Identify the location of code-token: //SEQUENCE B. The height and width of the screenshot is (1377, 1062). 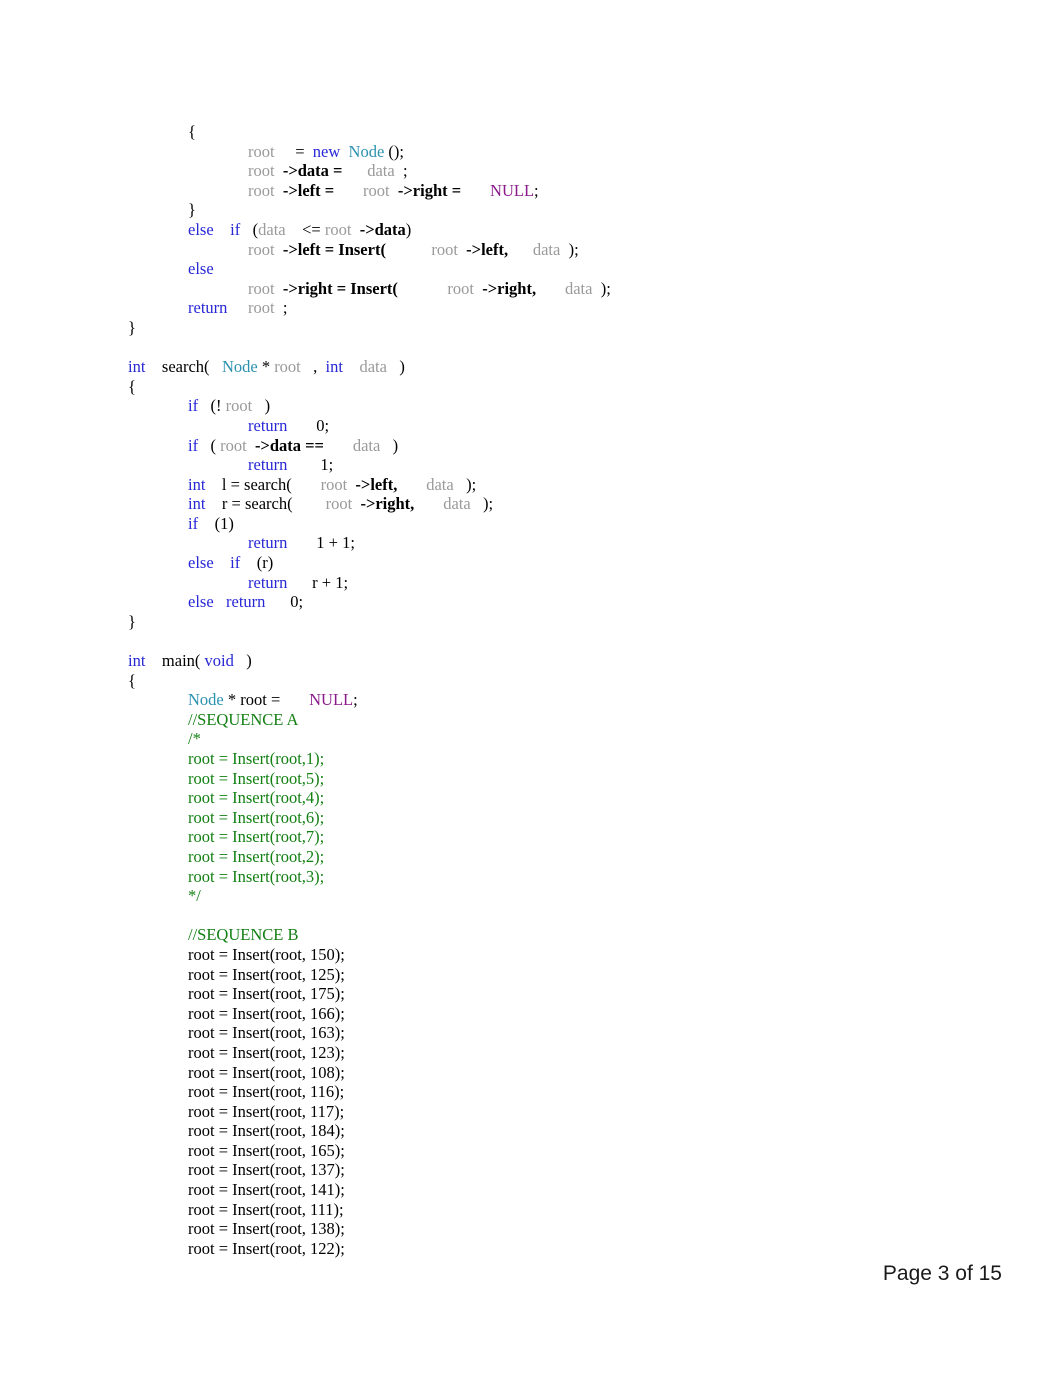
(243, 935).